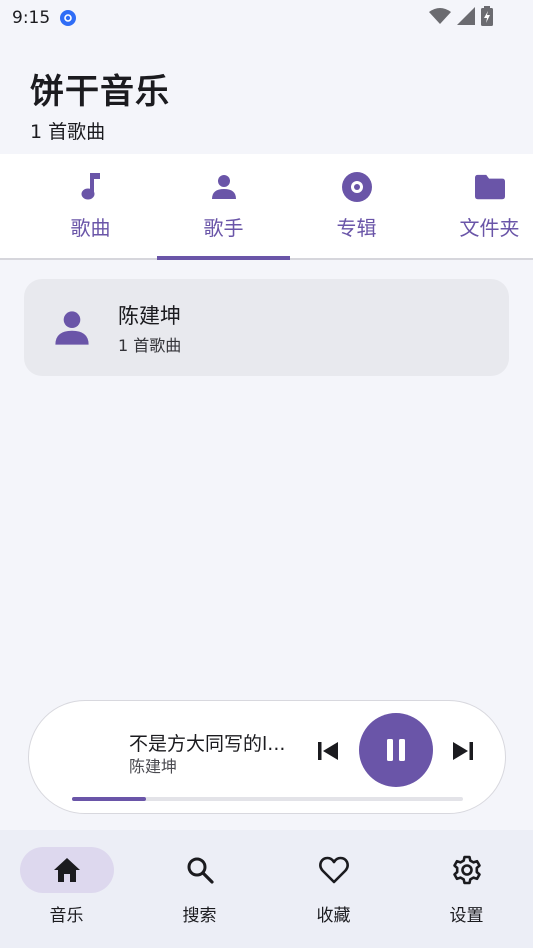  What do you see at coordinates (267, 799) in the screenshot?
I see `playback-progress-bar` at bounding box center [267, 799].